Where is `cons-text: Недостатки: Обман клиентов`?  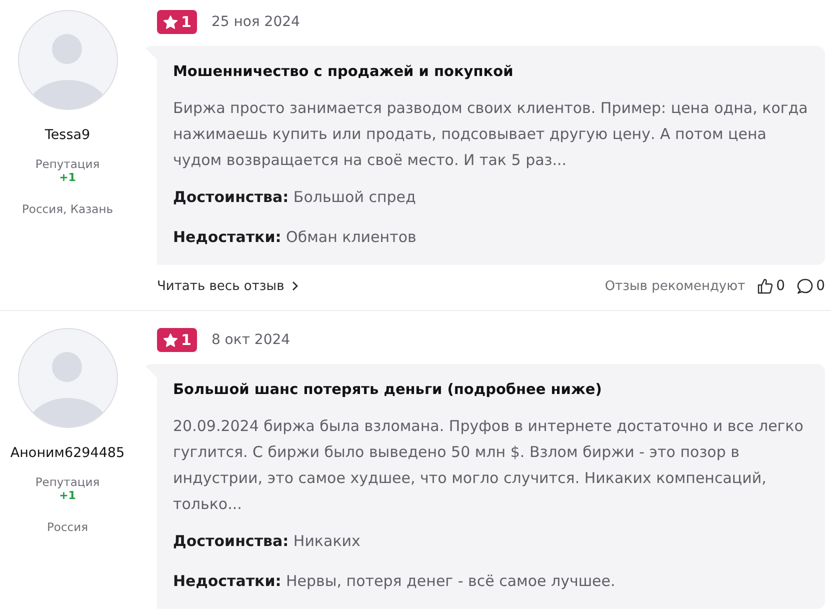
cons-text: Недостатки: Обман клиентов is located at coordinates (295, 237).